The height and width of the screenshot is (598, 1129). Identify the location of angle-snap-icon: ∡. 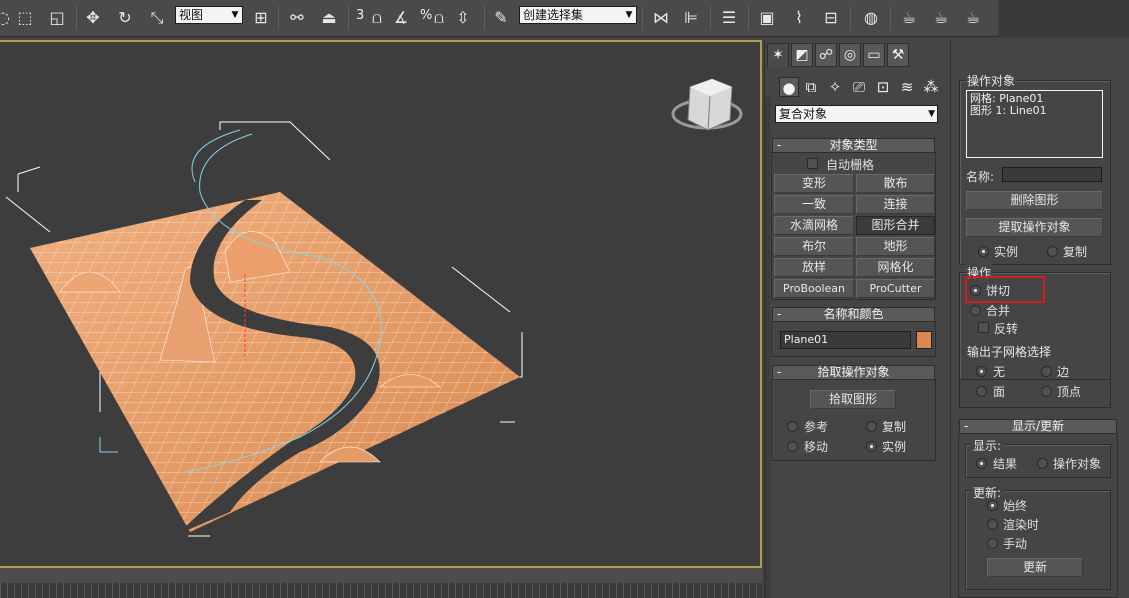
(401, 18).